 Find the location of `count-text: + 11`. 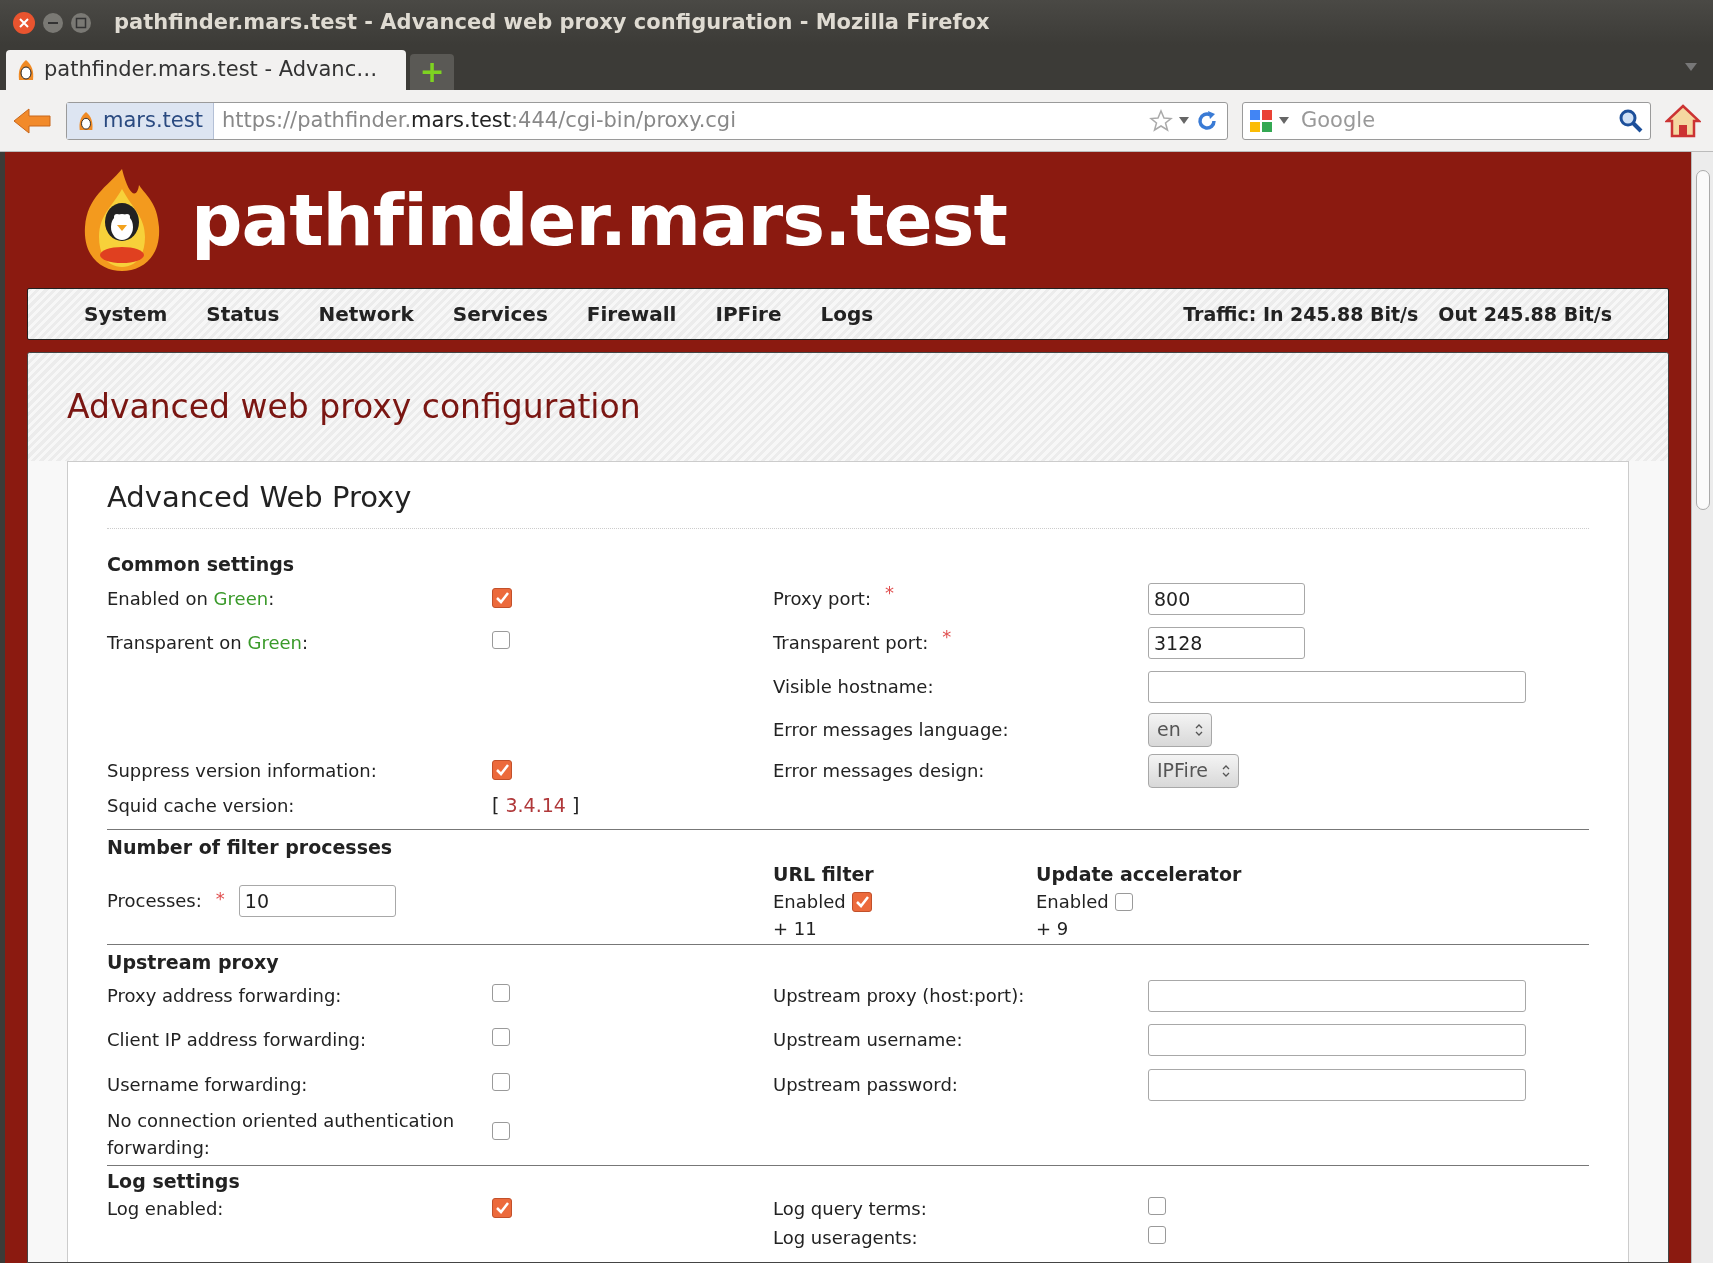

count-text: + 11 is located at coordinates (795, 929).